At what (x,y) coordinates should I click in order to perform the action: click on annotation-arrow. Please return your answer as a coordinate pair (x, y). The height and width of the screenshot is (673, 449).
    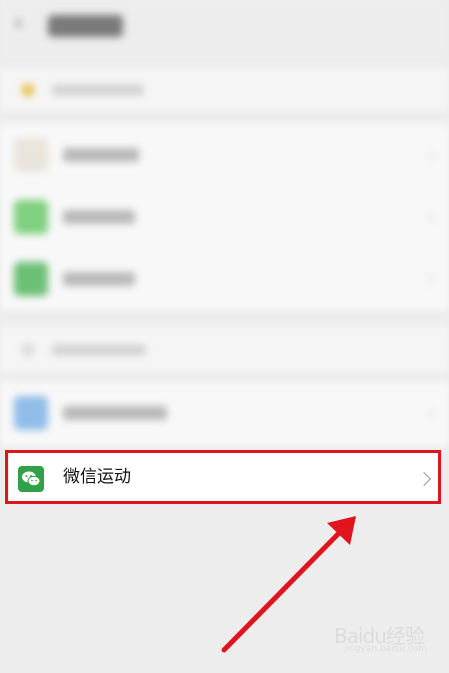
    Looking at the image, I should click on (288, 584).